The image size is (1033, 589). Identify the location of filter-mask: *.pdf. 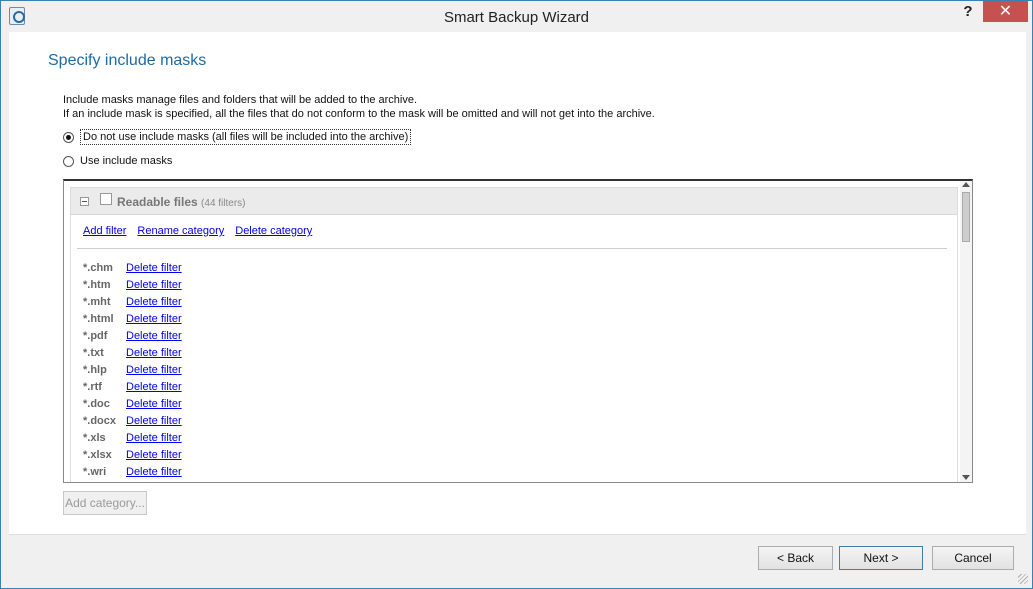
(95, 335).